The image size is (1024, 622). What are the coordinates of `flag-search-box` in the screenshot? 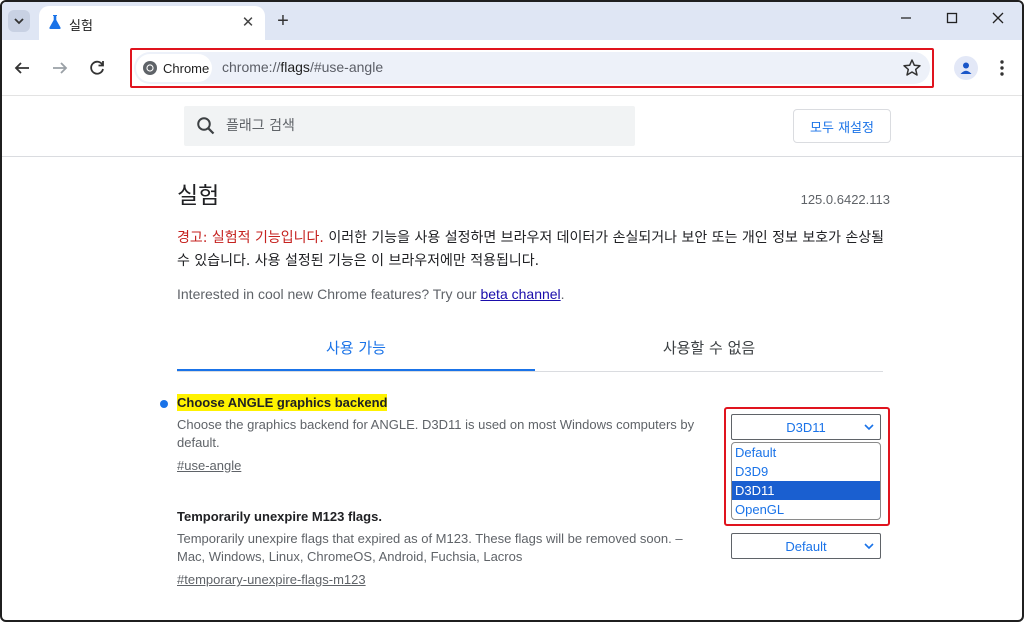 It's located at (409, 126).